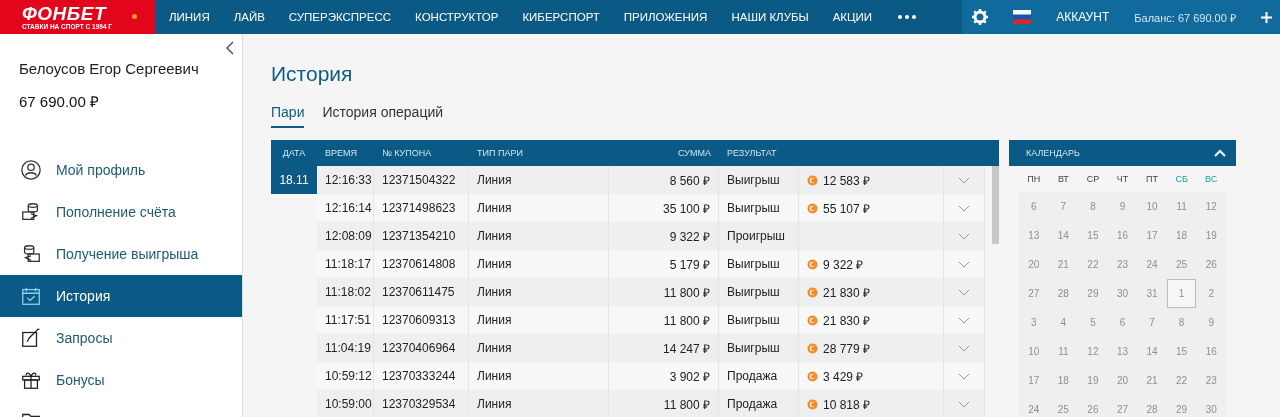 The height and width of the screenshot is (417, 1280). What do you see at coordinates (229, 48) in the screenshot?
I see `collapse-icon` at bounding box center [229, 48].